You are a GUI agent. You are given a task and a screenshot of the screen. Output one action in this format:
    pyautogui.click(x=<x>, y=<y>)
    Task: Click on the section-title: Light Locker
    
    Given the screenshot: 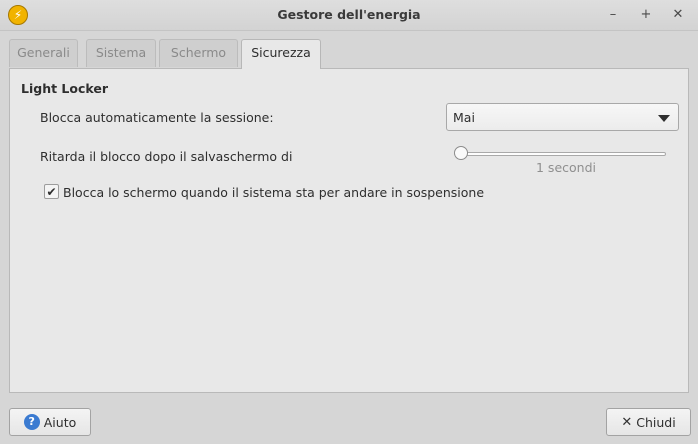 What is the action you would take?
    pyautogui.click(x=65, y=88)
    